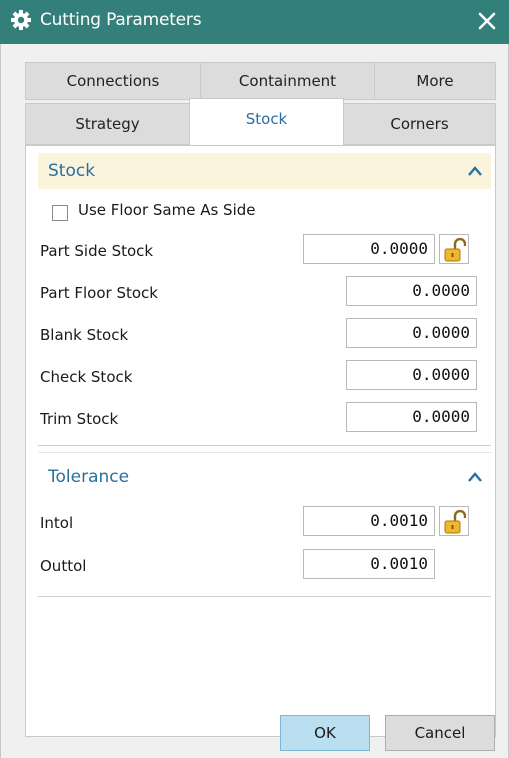 This screenshot has height=758, width=509. Describe the element at coordinates (266, 122) in the screenshot. I see `tab-stock: Stock` at that location.